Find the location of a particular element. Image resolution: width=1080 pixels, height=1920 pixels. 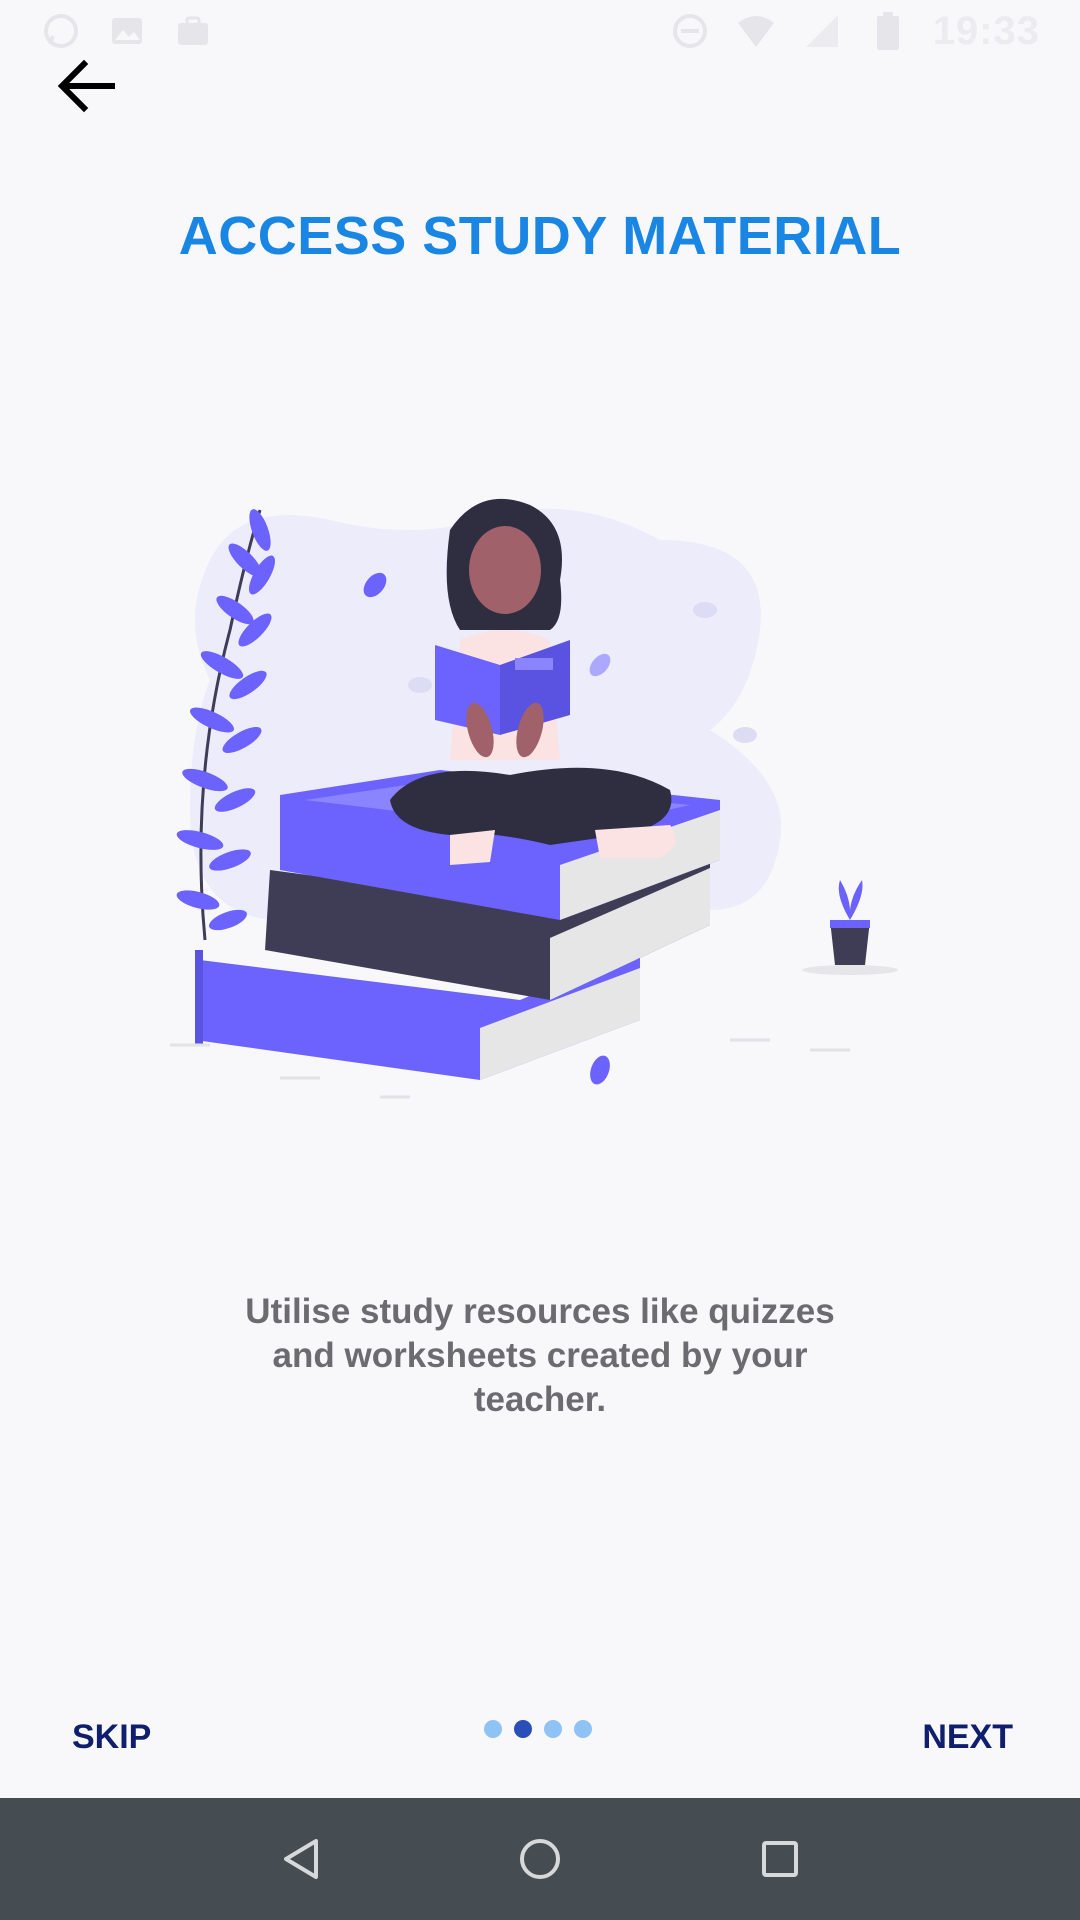

status-right-icons: 19:33 is located at coordinates (854, 31).